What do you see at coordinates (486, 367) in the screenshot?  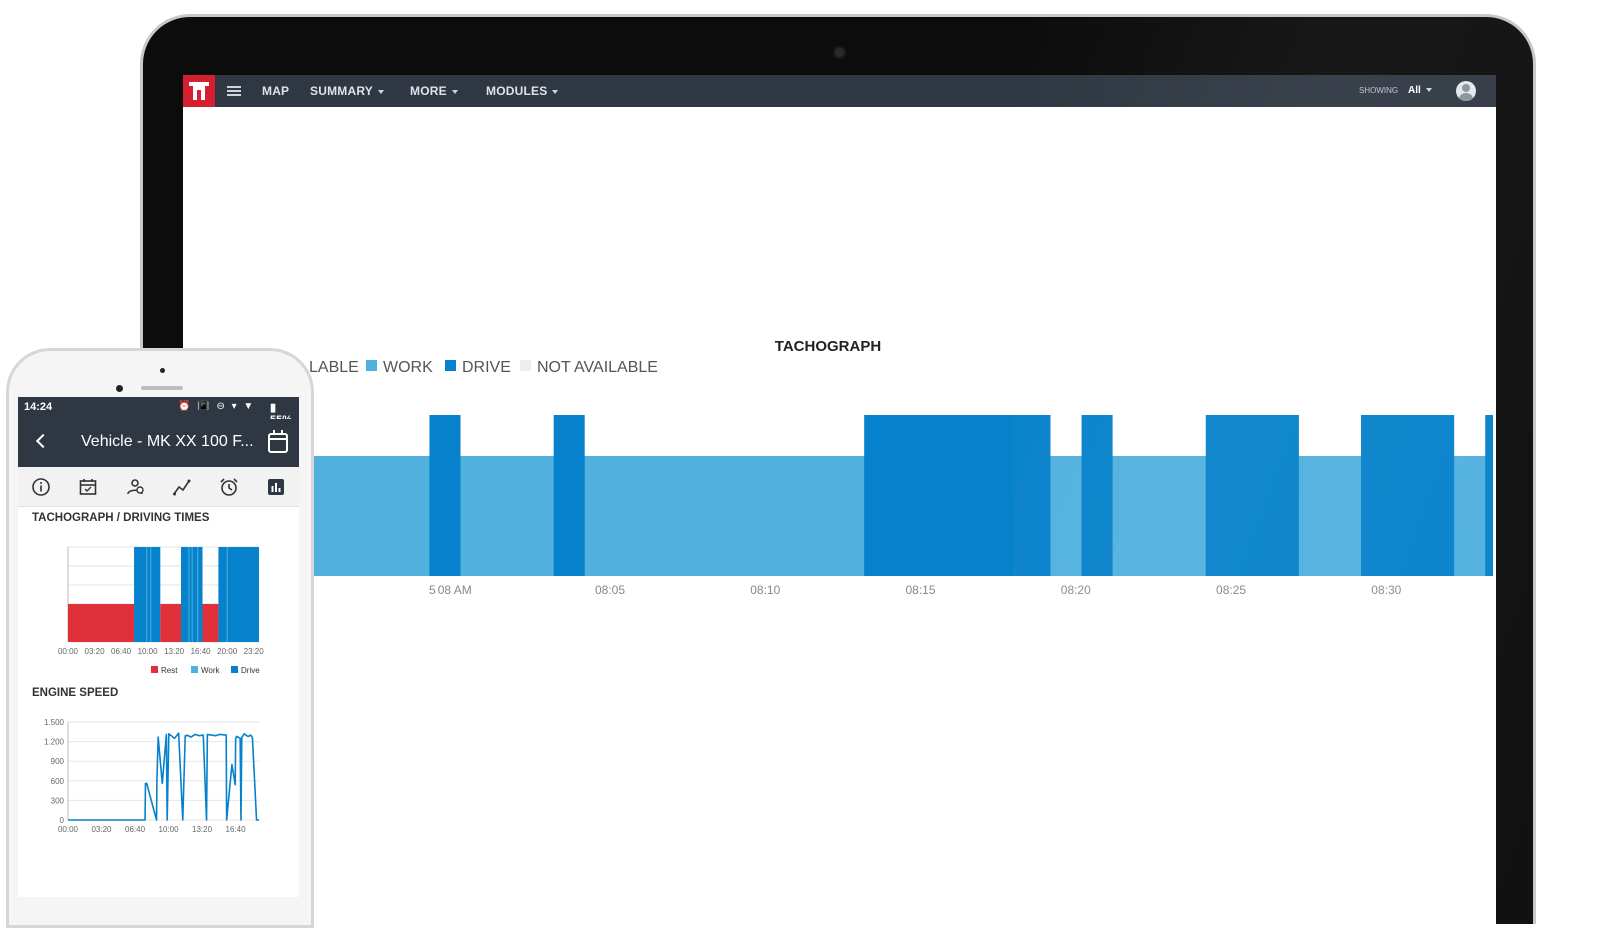 I see `legend-label: DRIVE` at bounding box center [486, 367].